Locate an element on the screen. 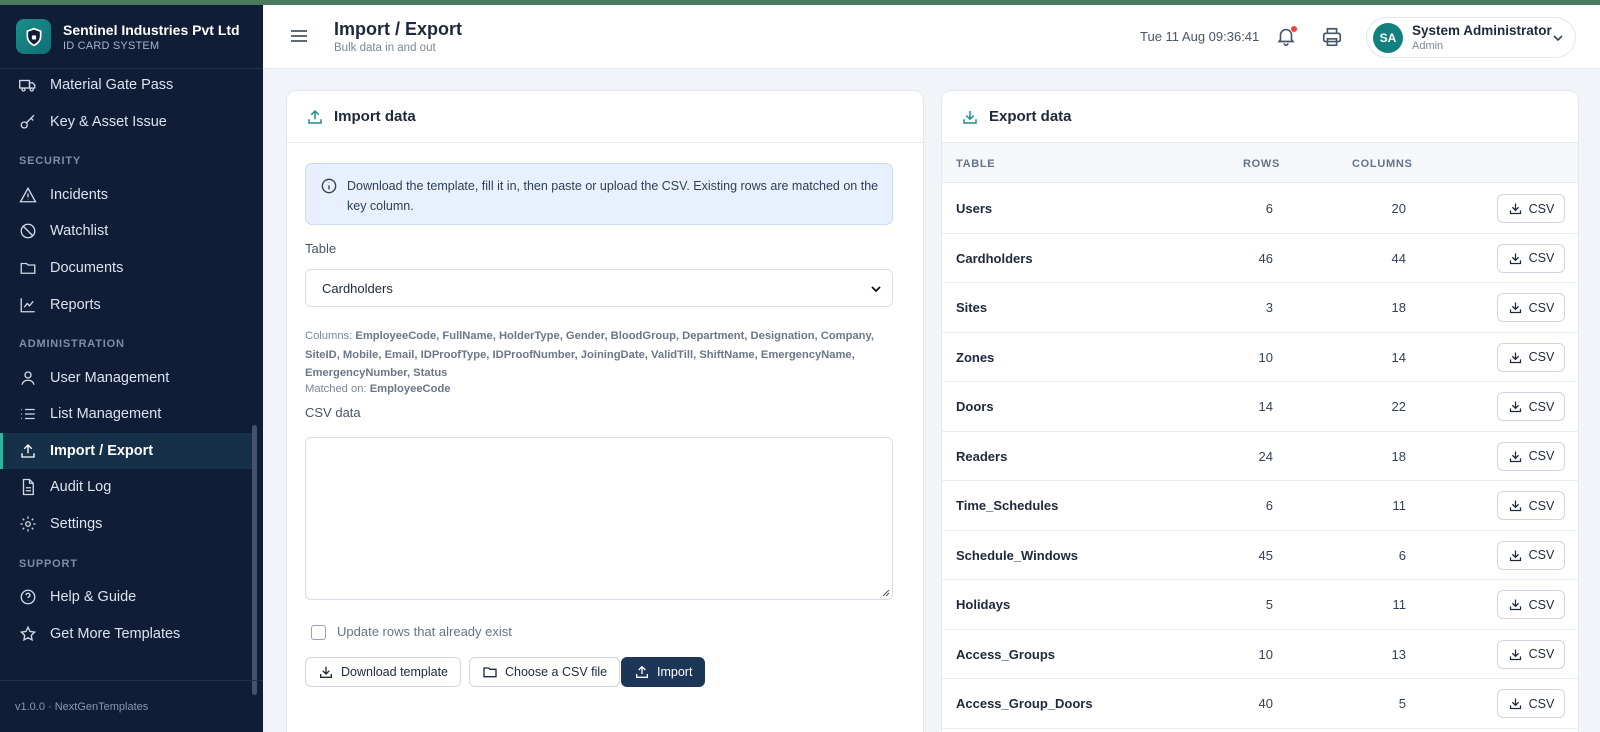  sidebar-item-label: Incidents is located at coordinates (79, 195).